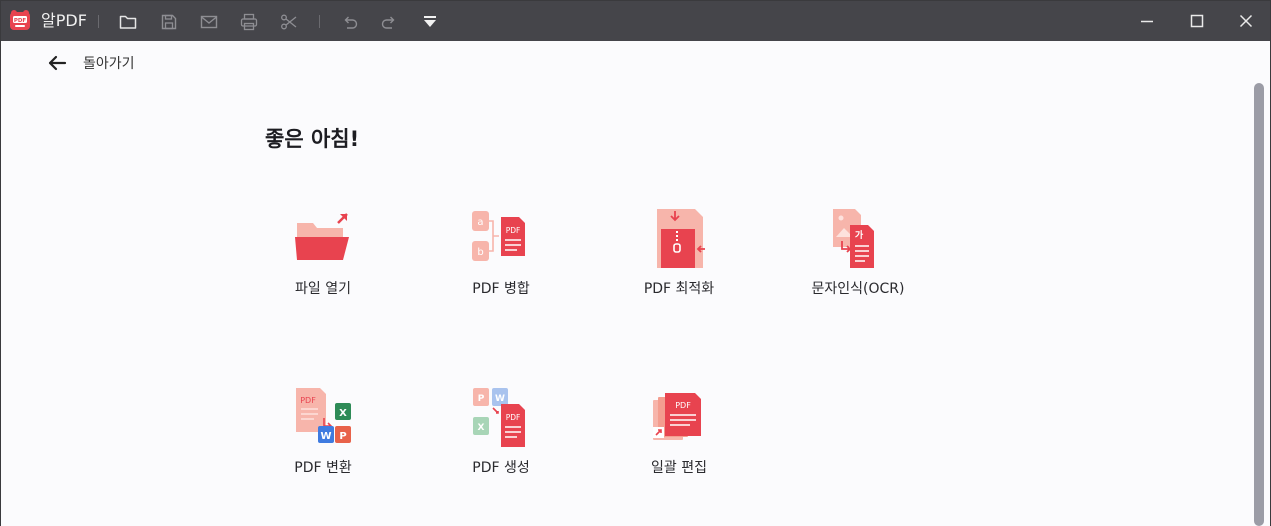 The height and width of the screenshot is (526, 1271). I want to click on undo-button, so click(350, 22).